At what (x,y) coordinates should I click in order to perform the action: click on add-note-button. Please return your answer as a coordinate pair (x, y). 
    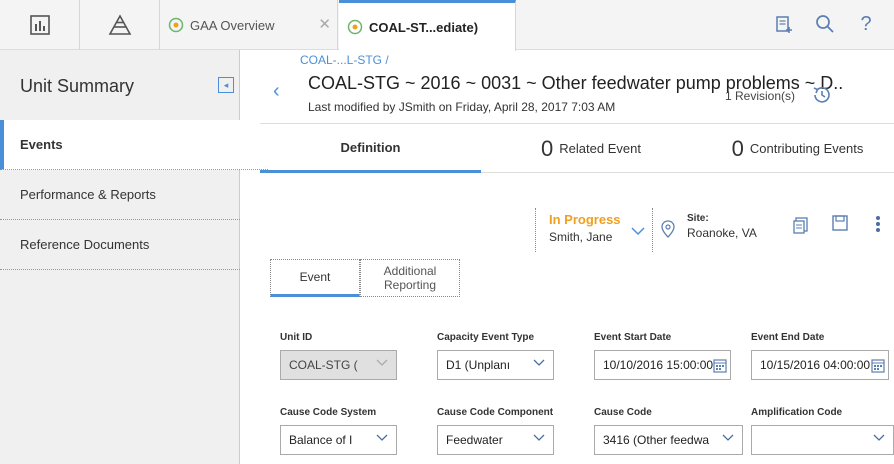
    Looking at the image, I should click on (784, 24).